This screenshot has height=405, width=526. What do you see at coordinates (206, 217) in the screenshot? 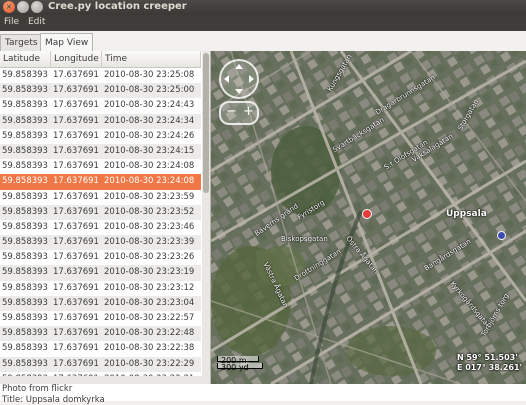
I see `vertical-scrollbar` at bounding box center [206, 217].